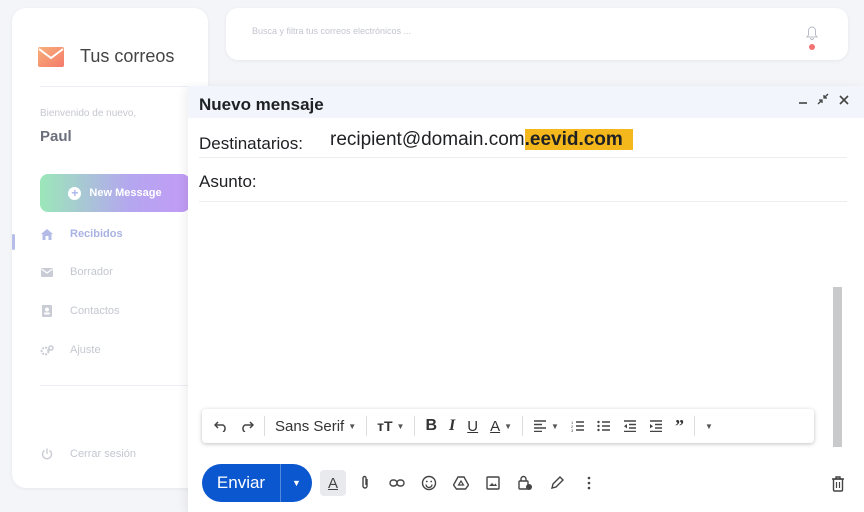 Image resolution: width=864 pixels, height=512 pixels. Describe the element at coordinates (844, 100) in the screenshot. I see `close-icon` at that location.